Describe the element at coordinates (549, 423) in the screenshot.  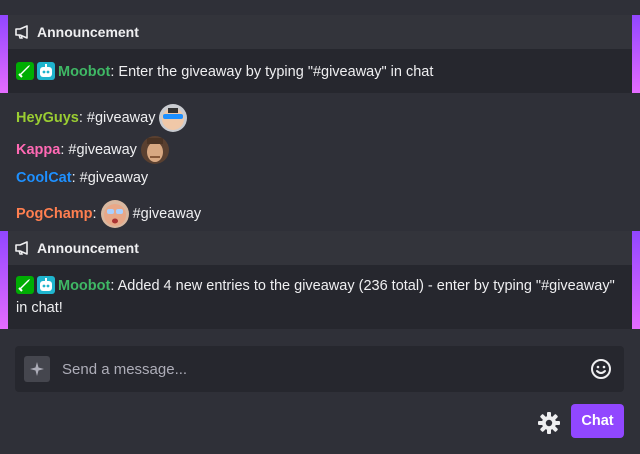
I see `gear-icon` at that location.